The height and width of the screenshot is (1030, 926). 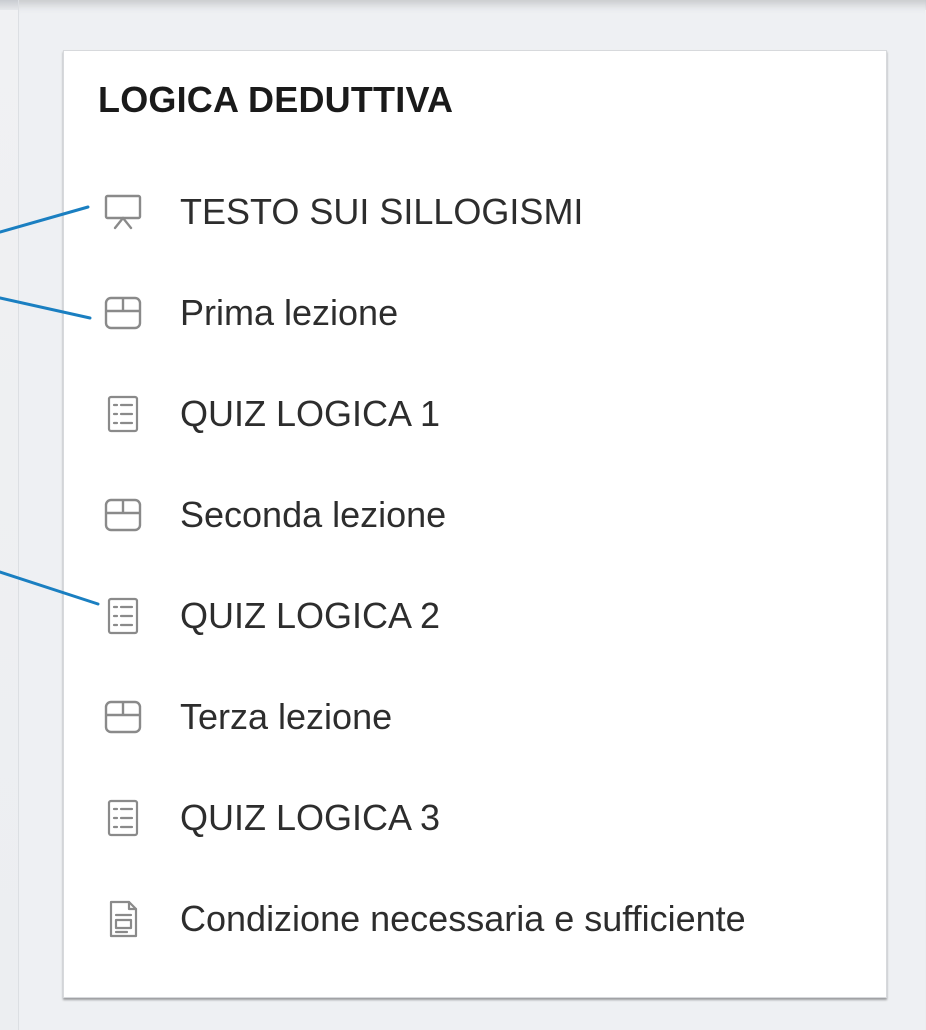 What do you see at coordinates (478, 717) in the screenshot?
I see `activity-terza-lezione: Terza lezione` at bounding box center [478, 717].